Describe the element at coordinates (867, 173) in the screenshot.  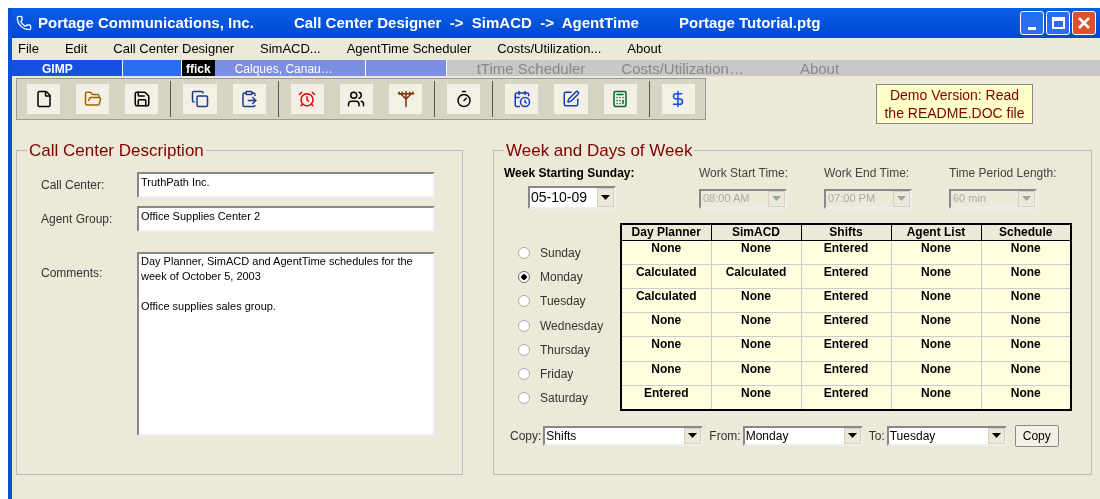
I see `field-label: Work End Time:` at that location.